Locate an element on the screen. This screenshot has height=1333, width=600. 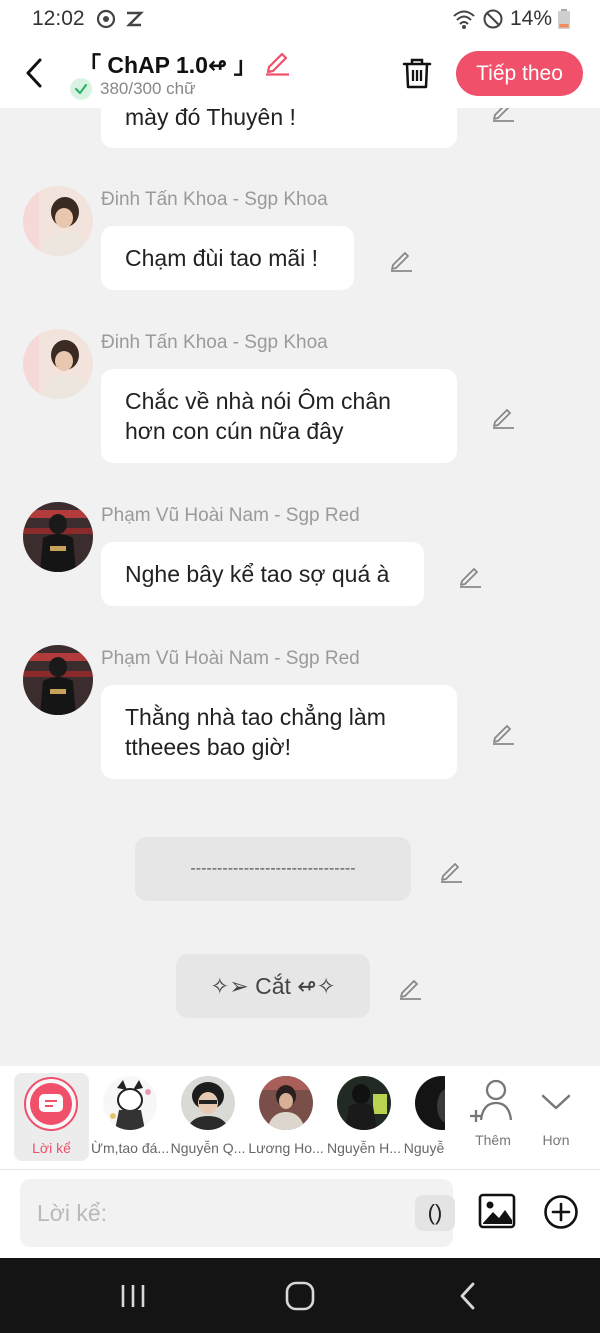
more-options-button: Hơn is located at coordinates (556, 1116).